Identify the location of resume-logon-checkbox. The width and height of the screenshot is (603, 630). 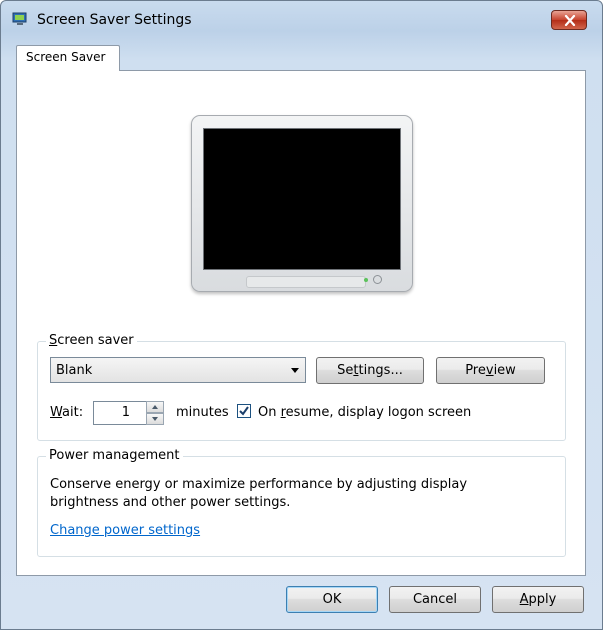
(244, 411).